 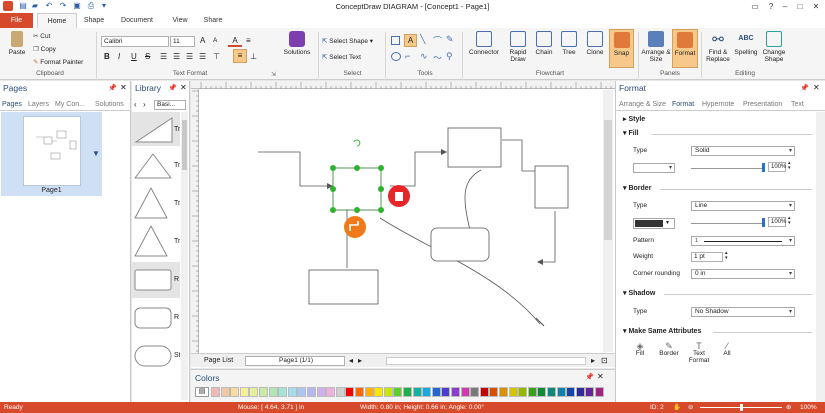 I want to click on color-palette-menu-icon: ▤, so click(x=202, y=392).